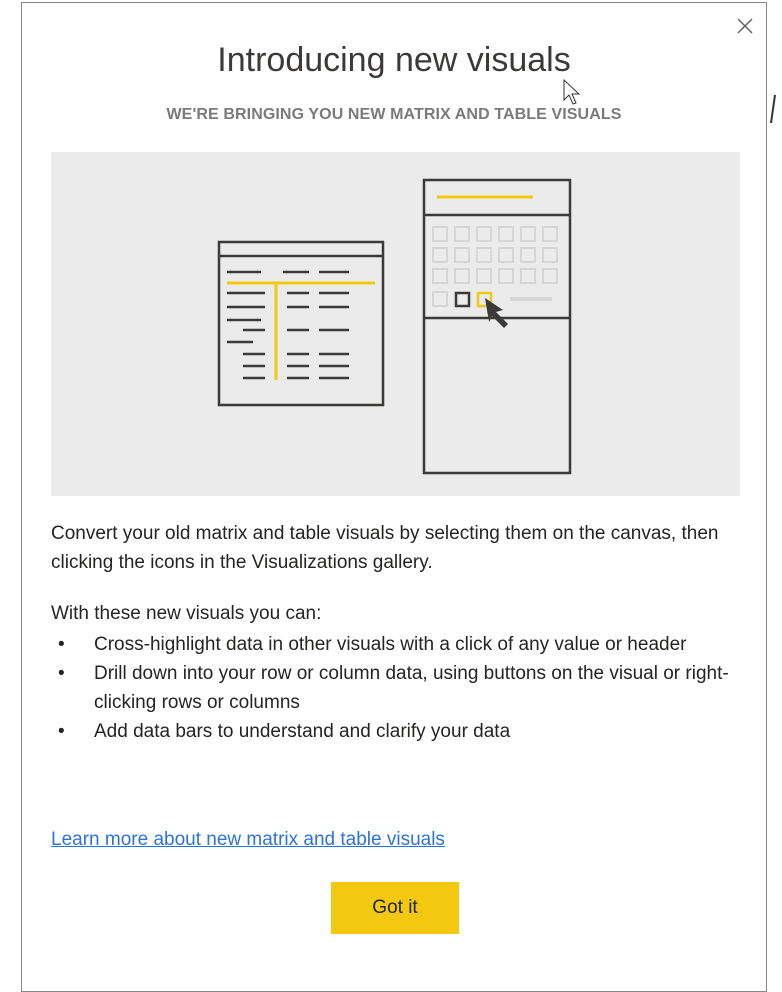  I want to click on table-visual-icon, so click(301, 323).